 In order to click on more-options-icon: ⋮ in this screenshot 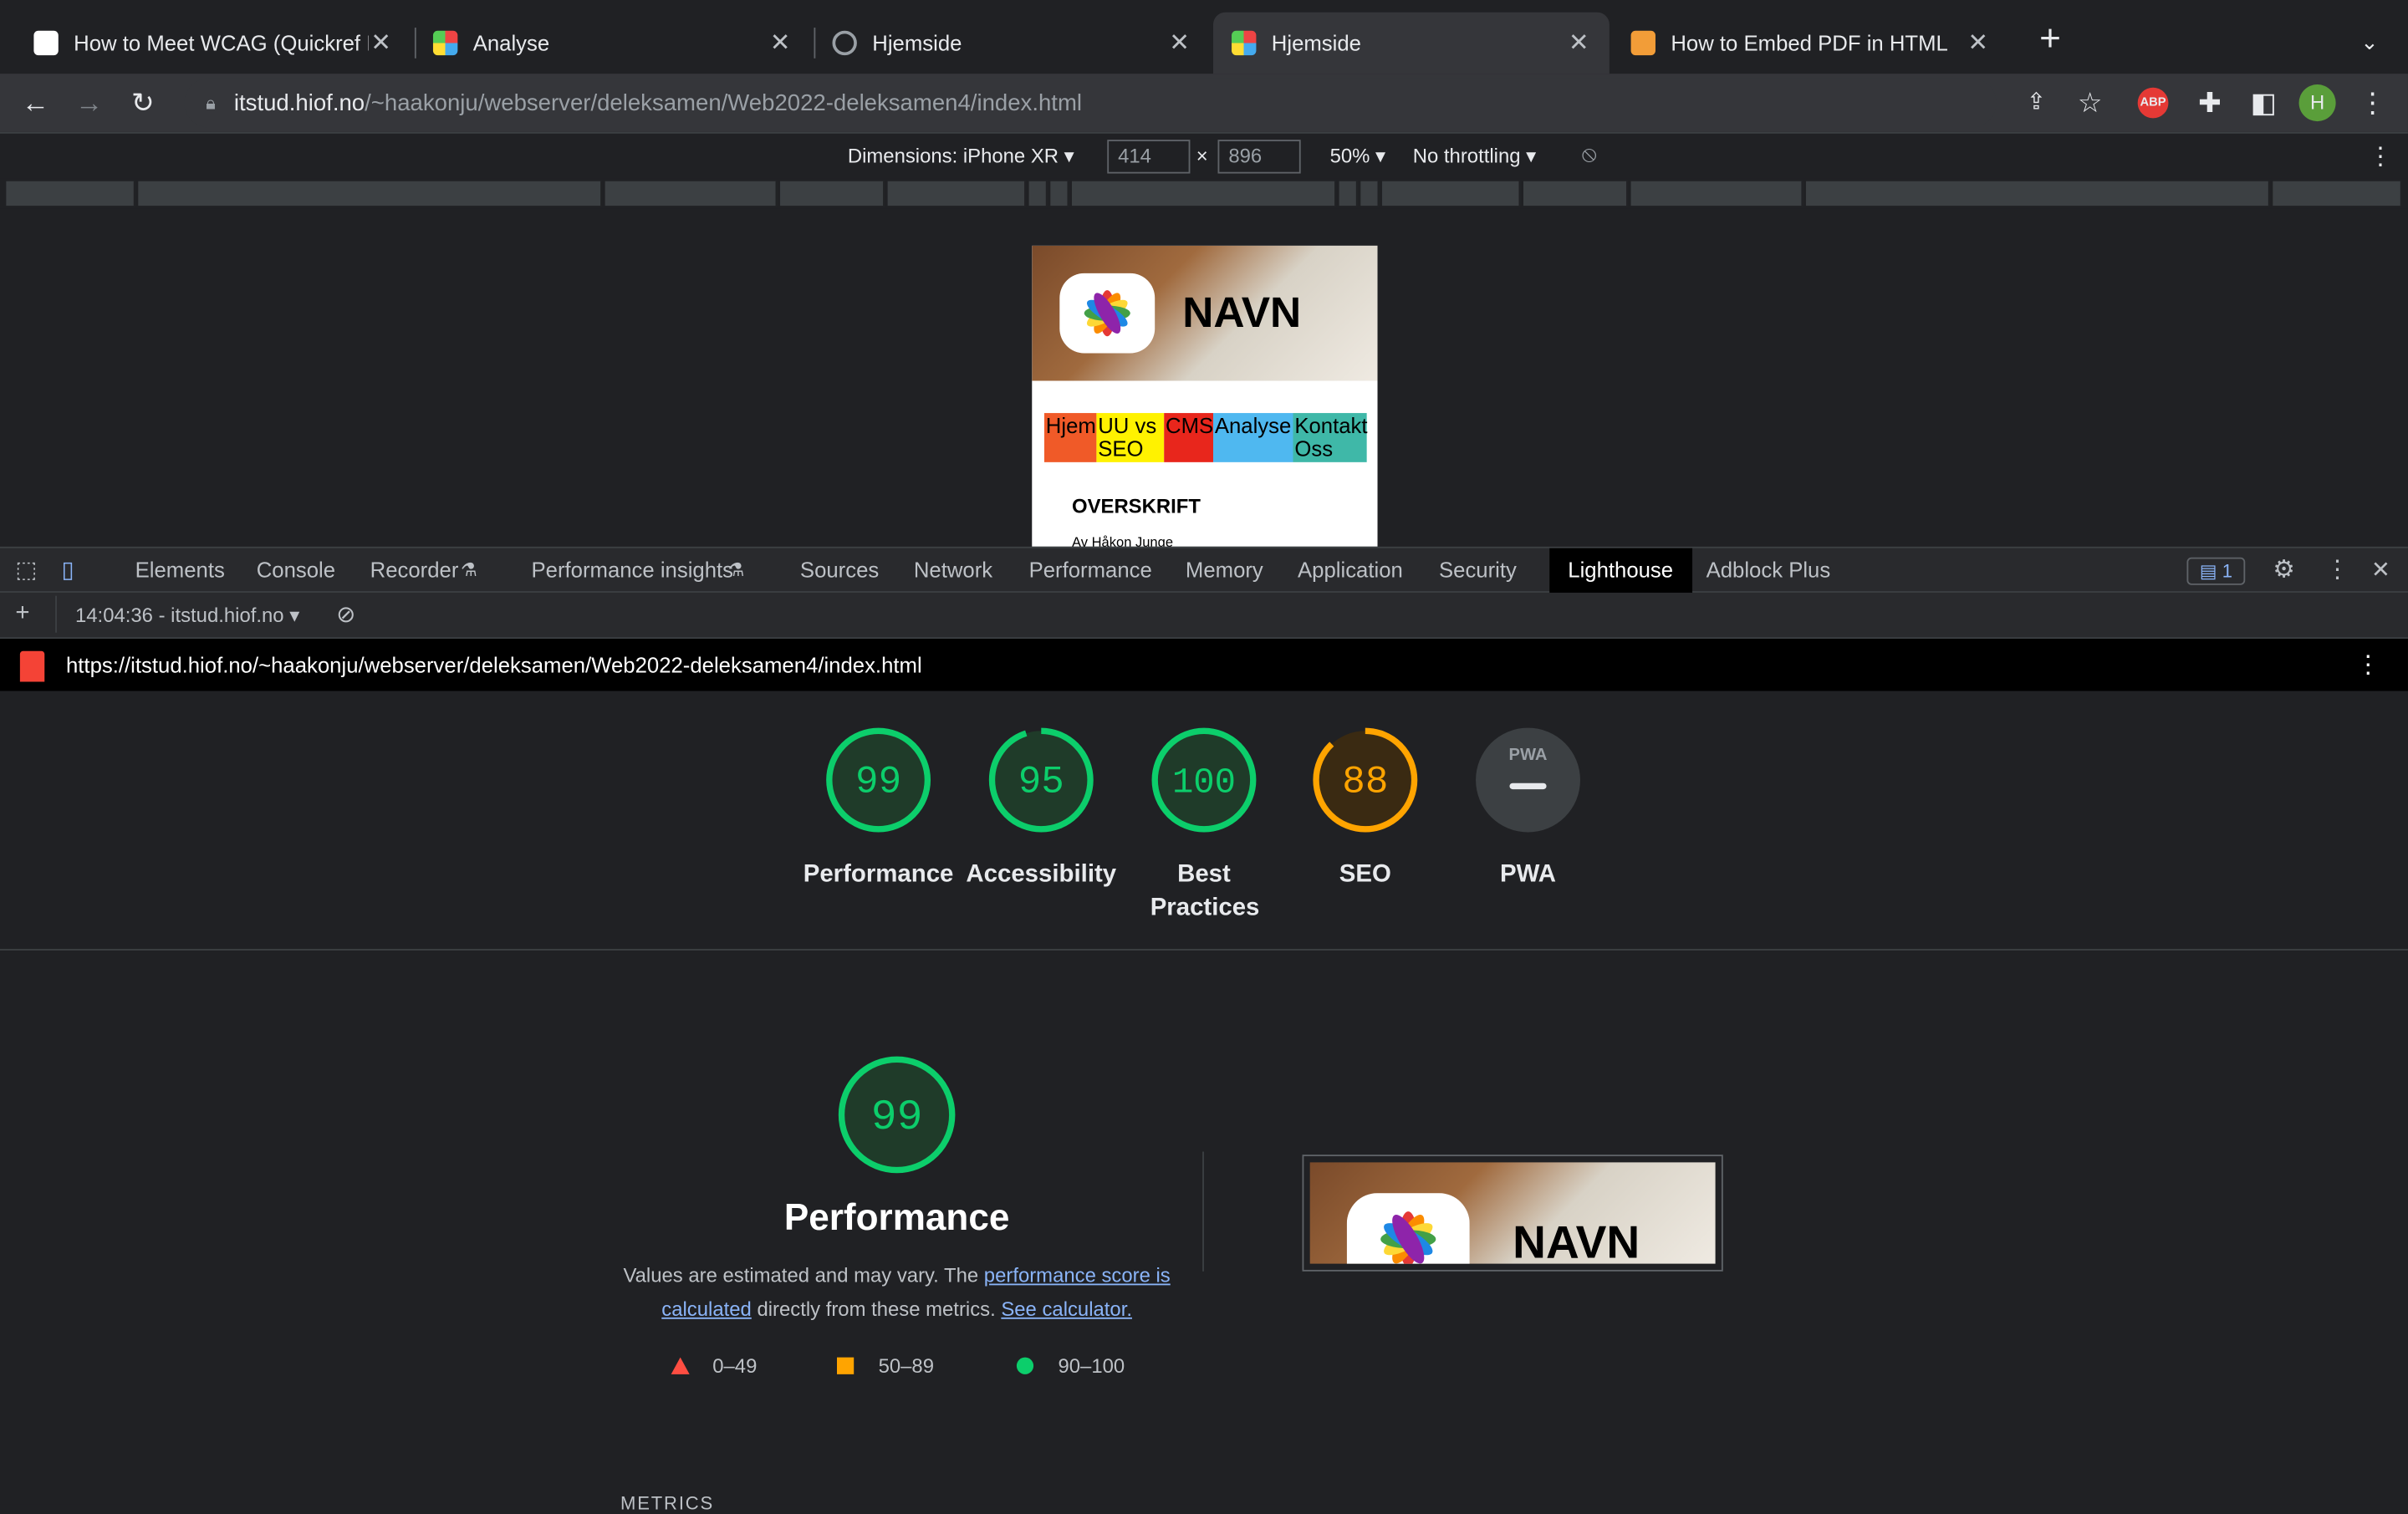, I will do `click(2380, 156)`.